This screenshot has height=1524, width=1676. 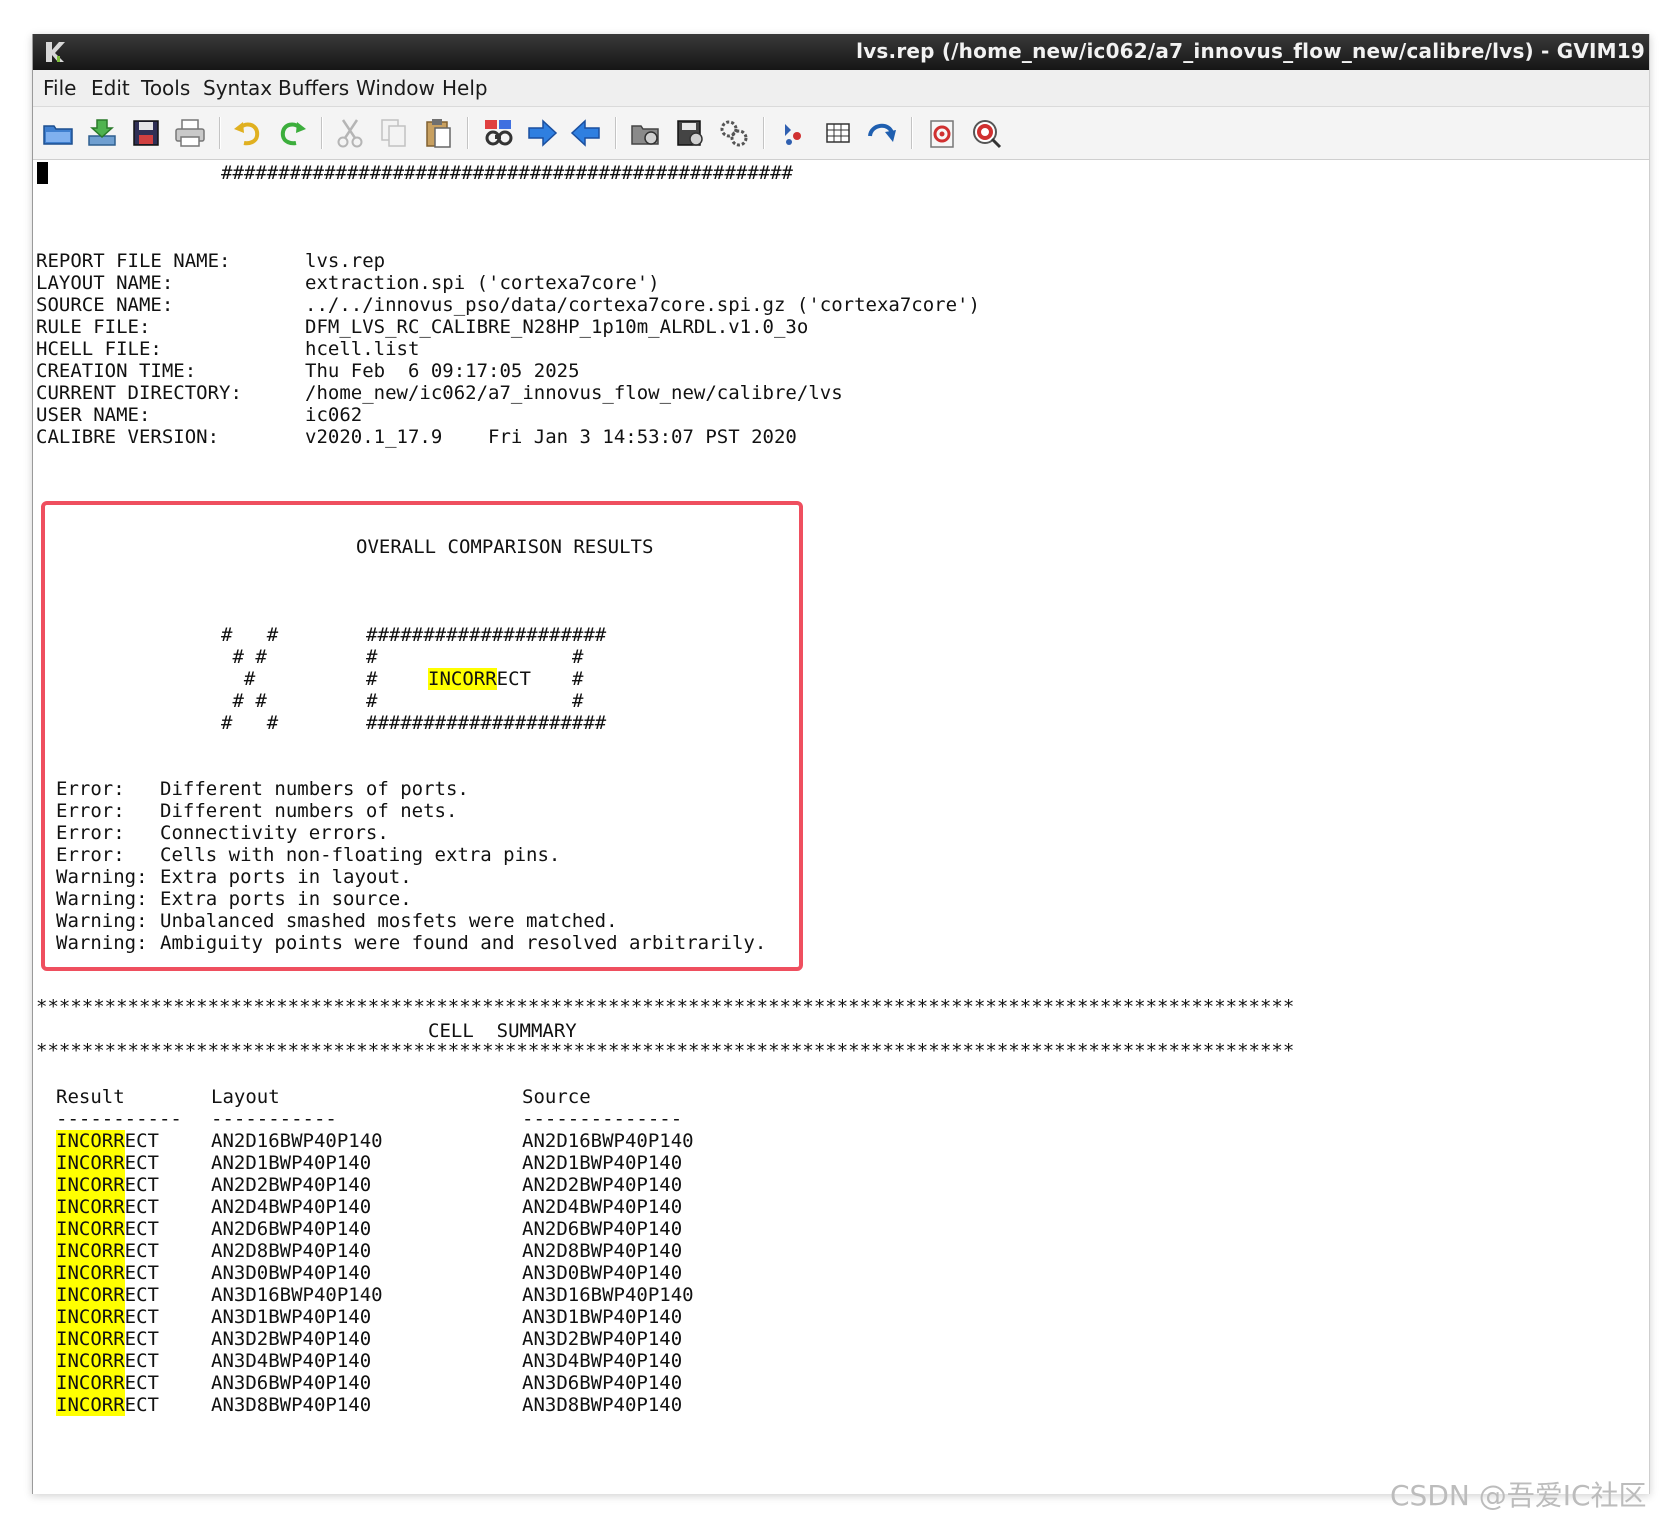 I want to click on jump-tag-icon, so click(x=882, y=133).